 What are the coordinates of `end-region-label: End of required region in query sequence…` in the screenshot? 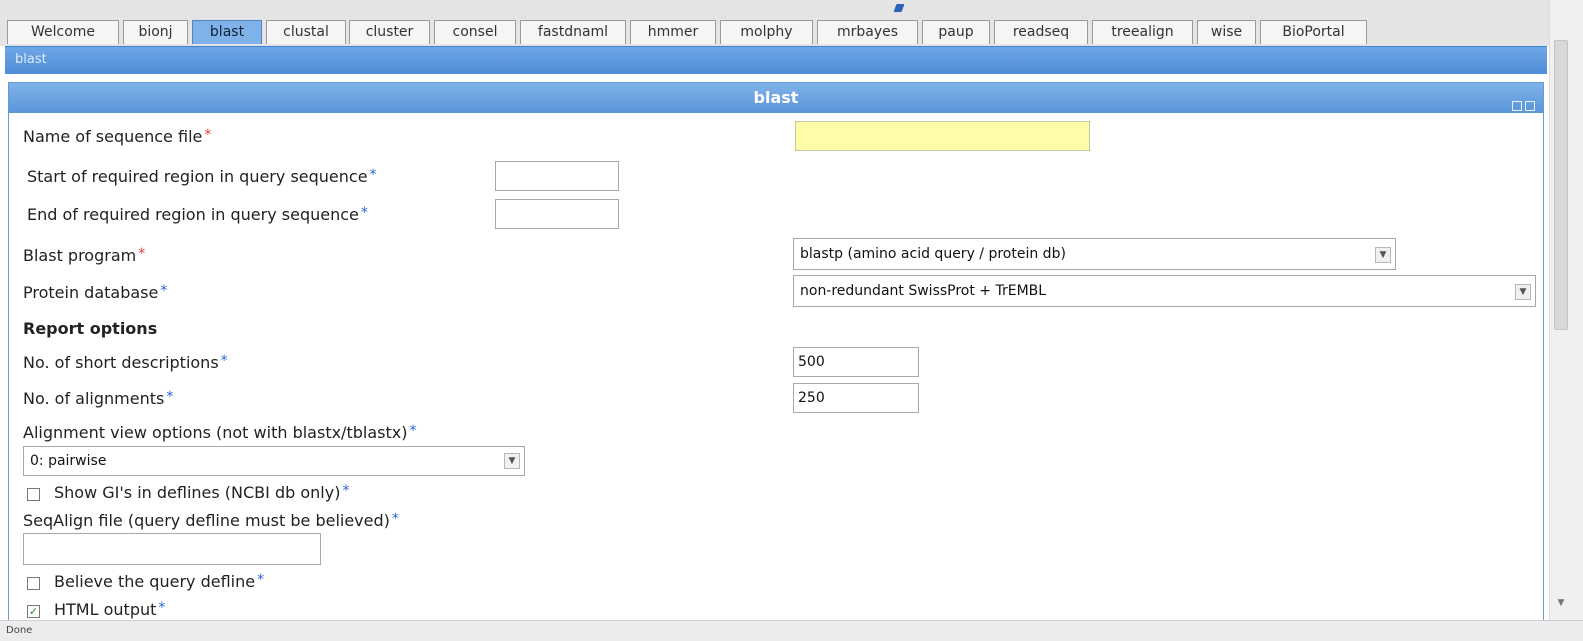 It's located at (197, 214).